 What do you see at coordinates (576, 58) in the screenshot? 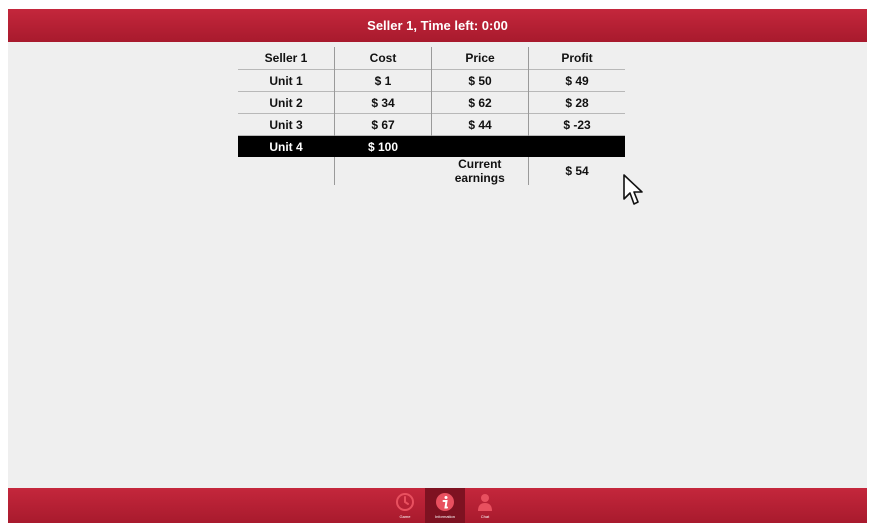
I see `column-header-profit: Profit` at bounding box center [576, 58].